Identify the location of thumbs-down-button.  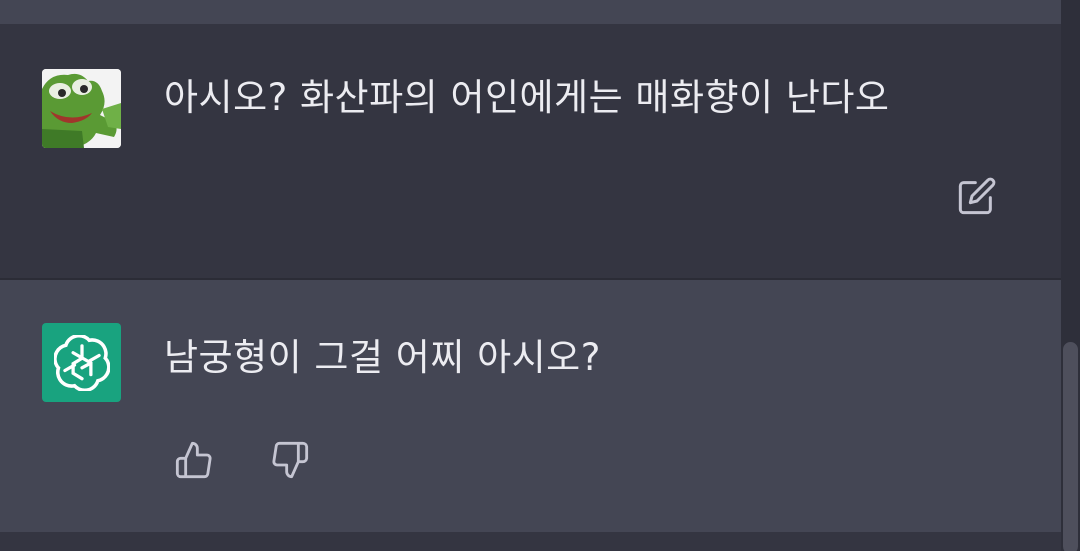
(290, 460).